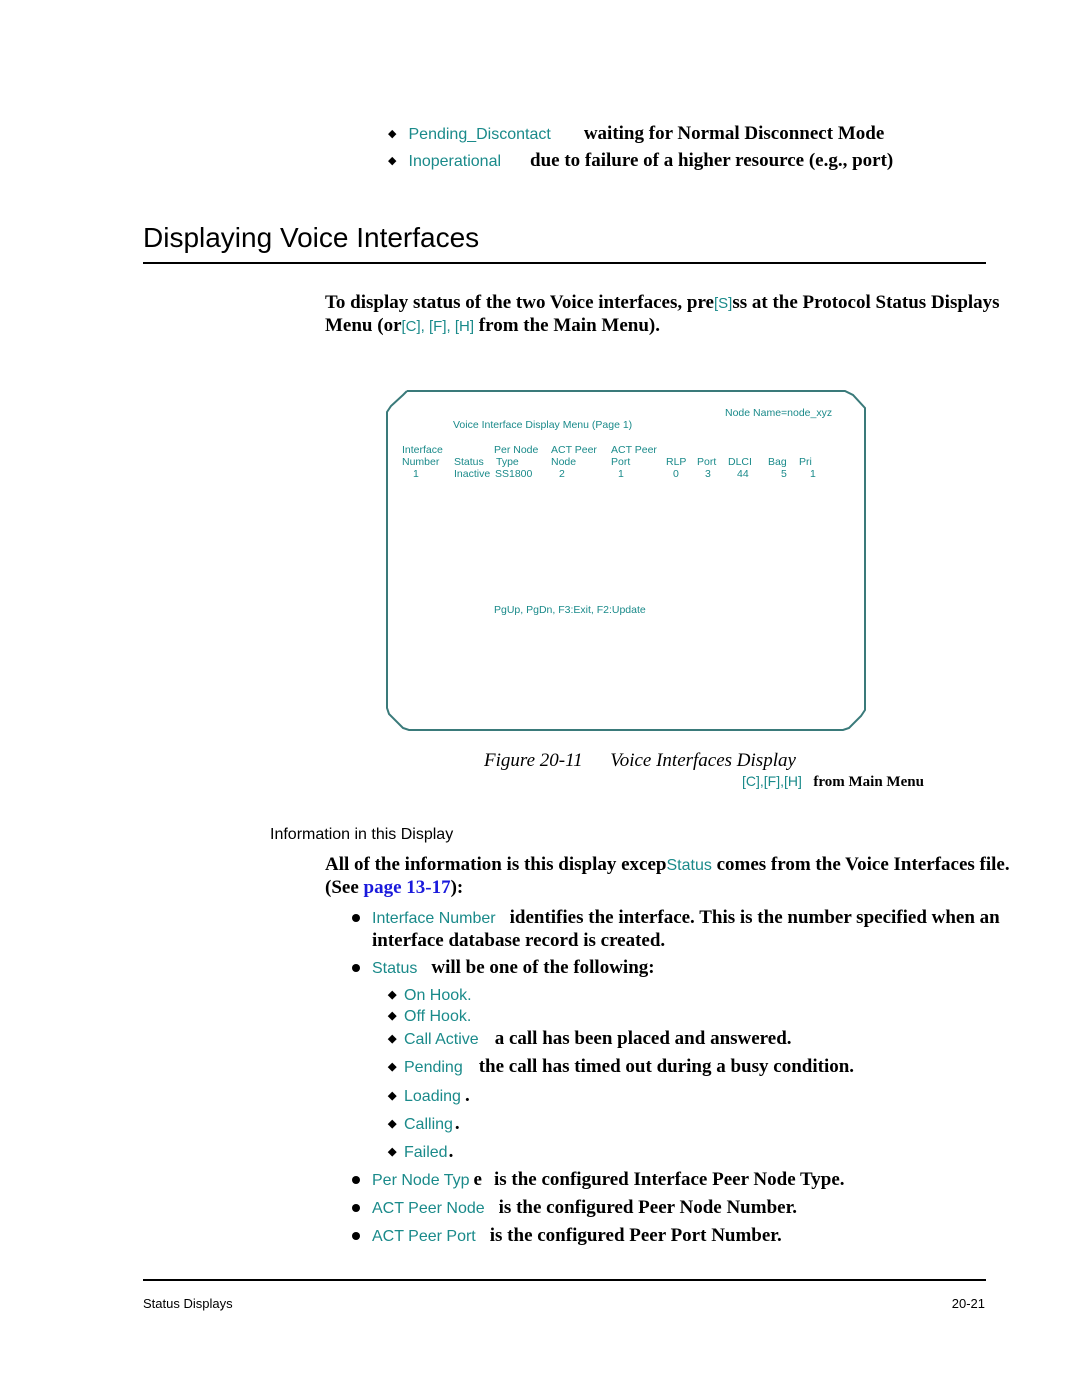 The image size is (1080, 1397). Describe the element at coordinates (564, 263) in the screenshot. I see `section-rule` at that location.